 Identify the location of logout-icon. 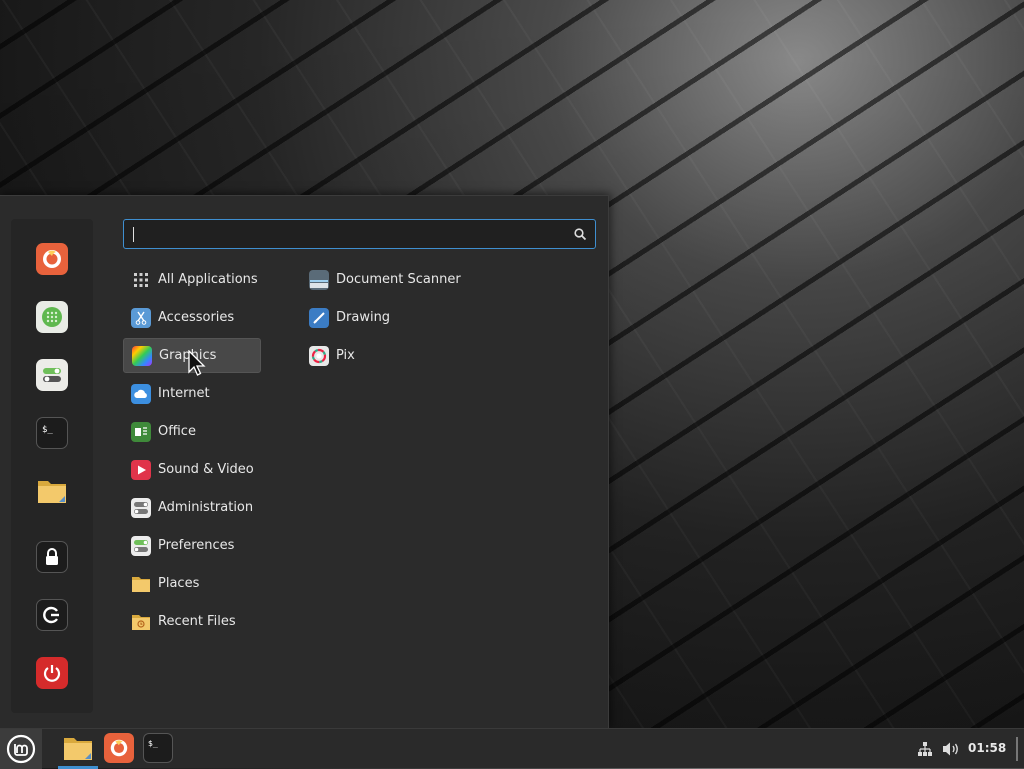
(51, 615).